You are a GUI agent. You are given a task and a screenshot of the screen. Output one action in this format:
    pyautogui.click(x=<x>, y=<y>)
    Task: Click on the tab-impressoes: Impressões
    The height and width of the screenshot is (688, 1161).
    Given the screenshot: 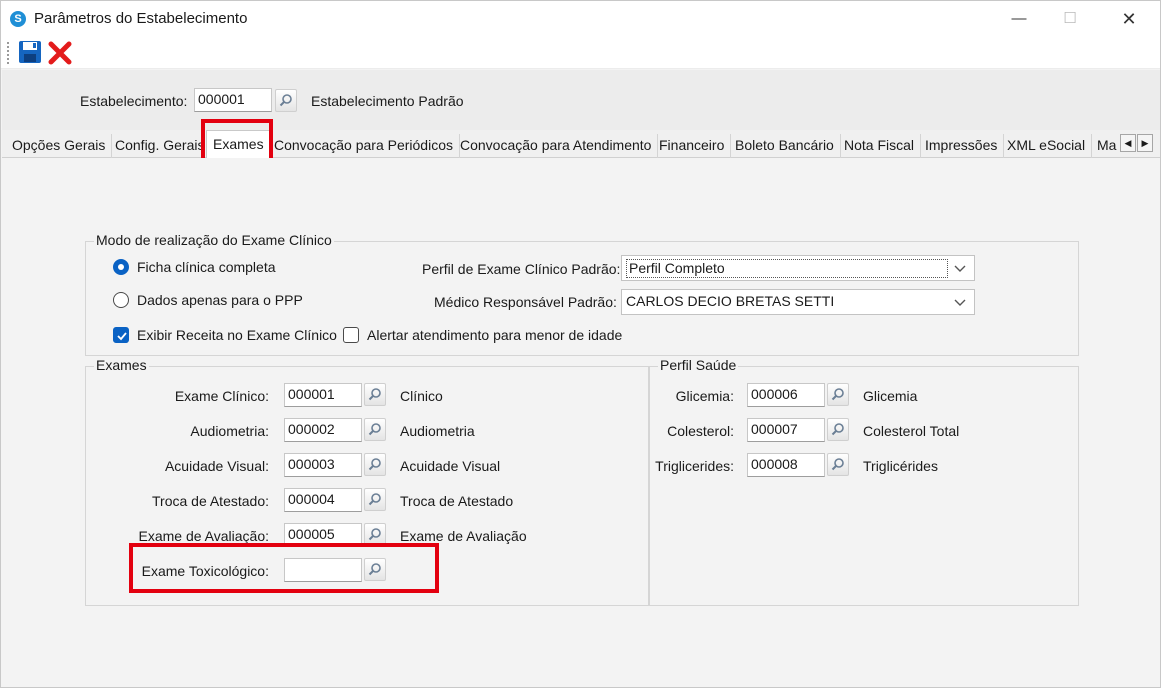 What is the action you would take?
    pyautogui.click(x=962, y=146)
    